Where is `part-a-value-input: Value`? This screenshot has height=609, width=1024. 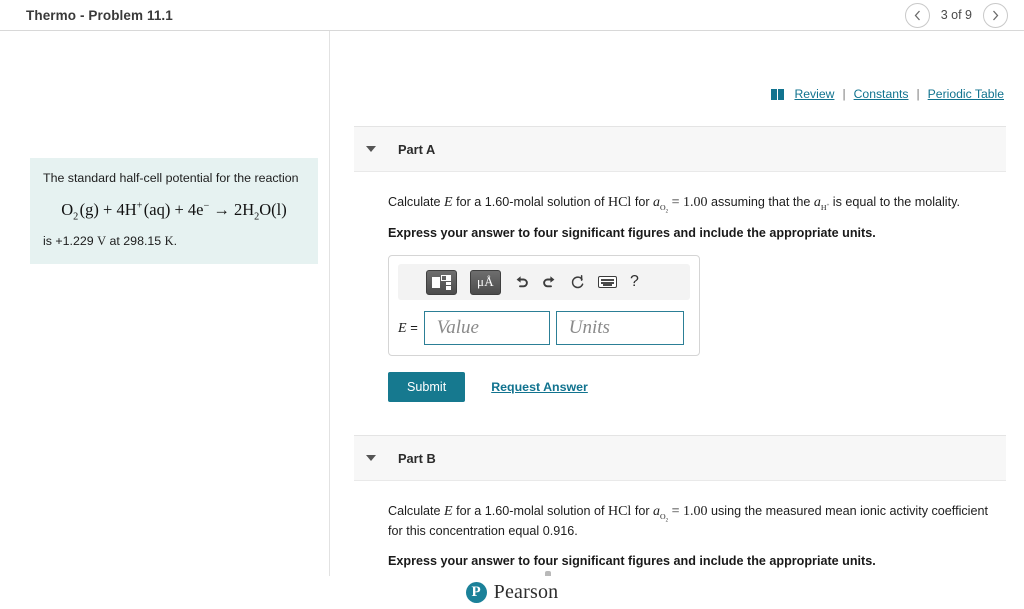
part-a-value-input: Value is located at coordinates (486, 328).